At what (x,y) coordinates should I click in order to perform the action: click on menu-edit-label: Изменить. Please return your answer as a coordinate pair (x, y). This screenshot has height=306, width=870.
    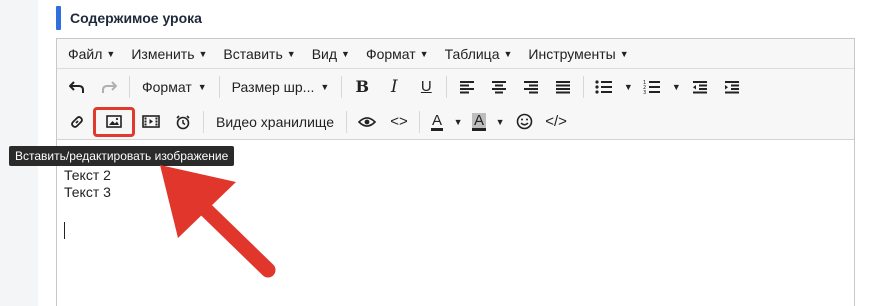
    Looking at the image, I should click on (163, 53).